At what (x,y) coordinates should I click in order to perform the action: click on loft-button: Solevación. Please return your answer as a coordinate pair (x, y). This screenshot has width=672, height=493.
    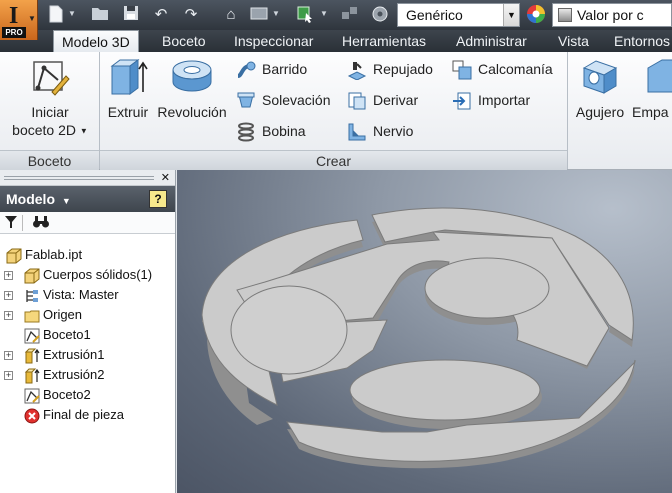
    Looking at the image, I should click on (283, 100).